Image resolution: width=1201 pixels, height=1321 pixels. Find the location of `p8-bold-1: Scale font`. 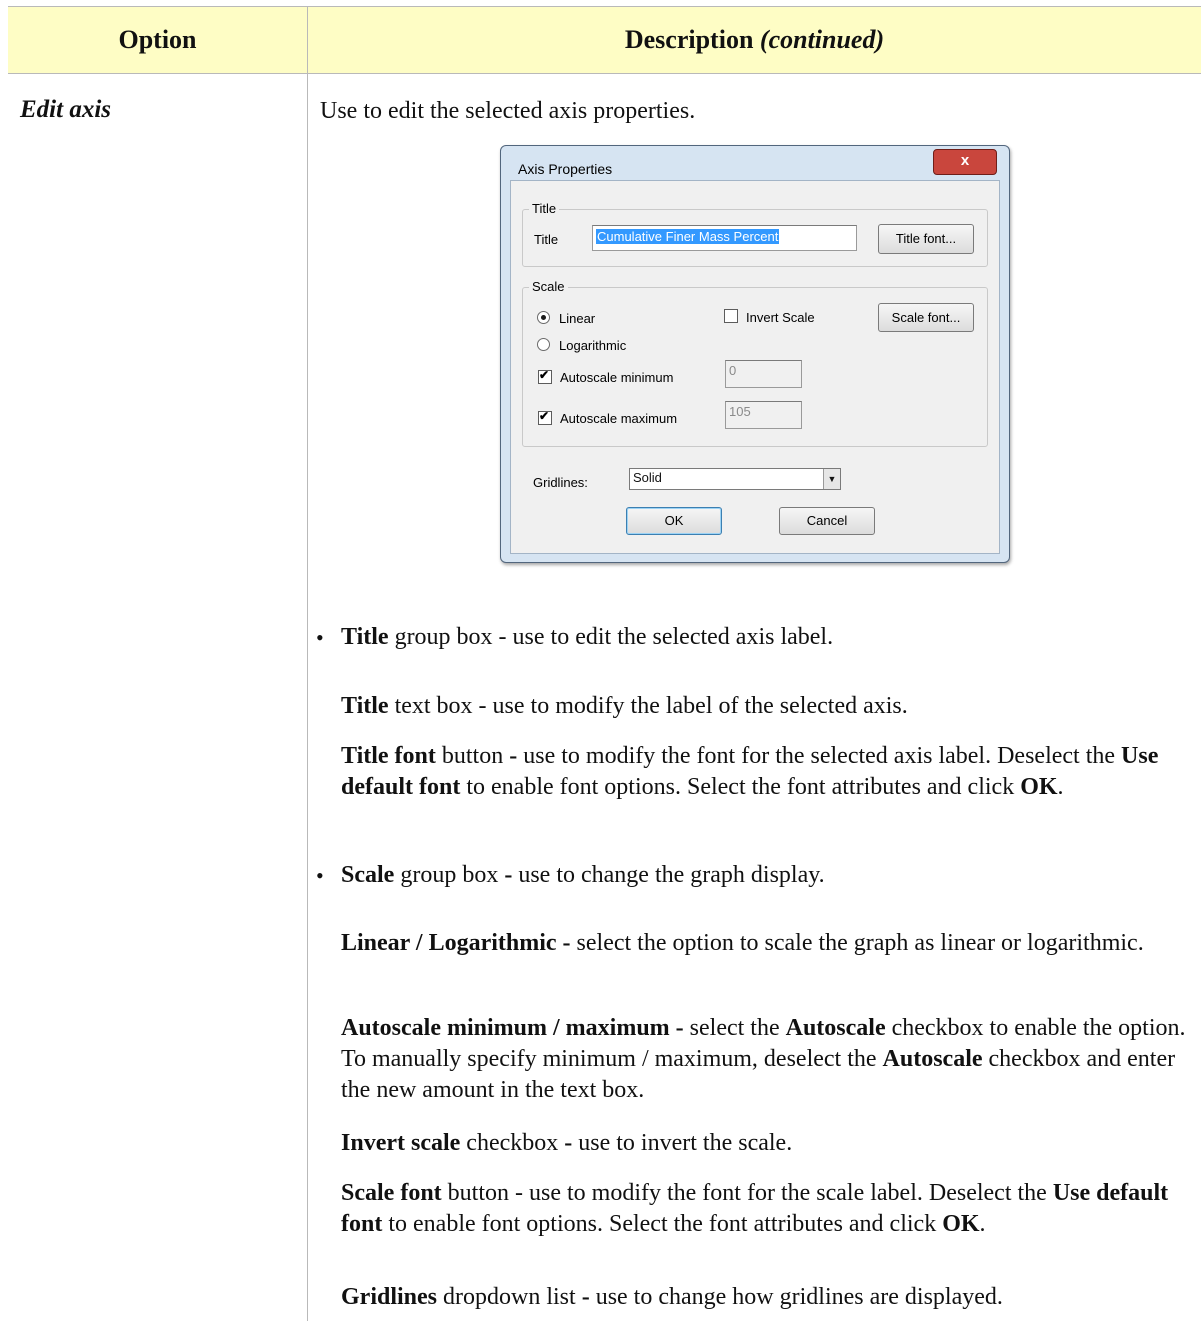

p8-bold-1: Scale font is located at coordinates (391, 1193).